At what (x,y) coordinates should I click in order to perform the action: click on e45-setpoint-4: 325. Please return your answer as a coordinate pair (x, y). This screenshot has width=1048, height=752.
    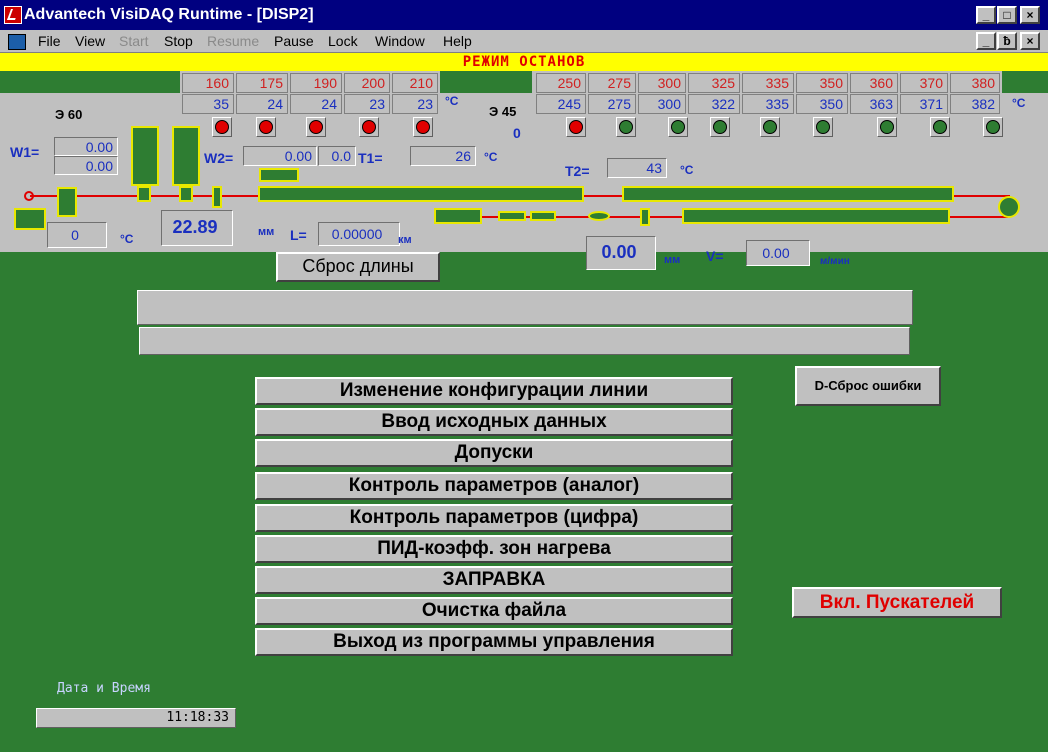
    Looking at the image, I should click on (714, 83).